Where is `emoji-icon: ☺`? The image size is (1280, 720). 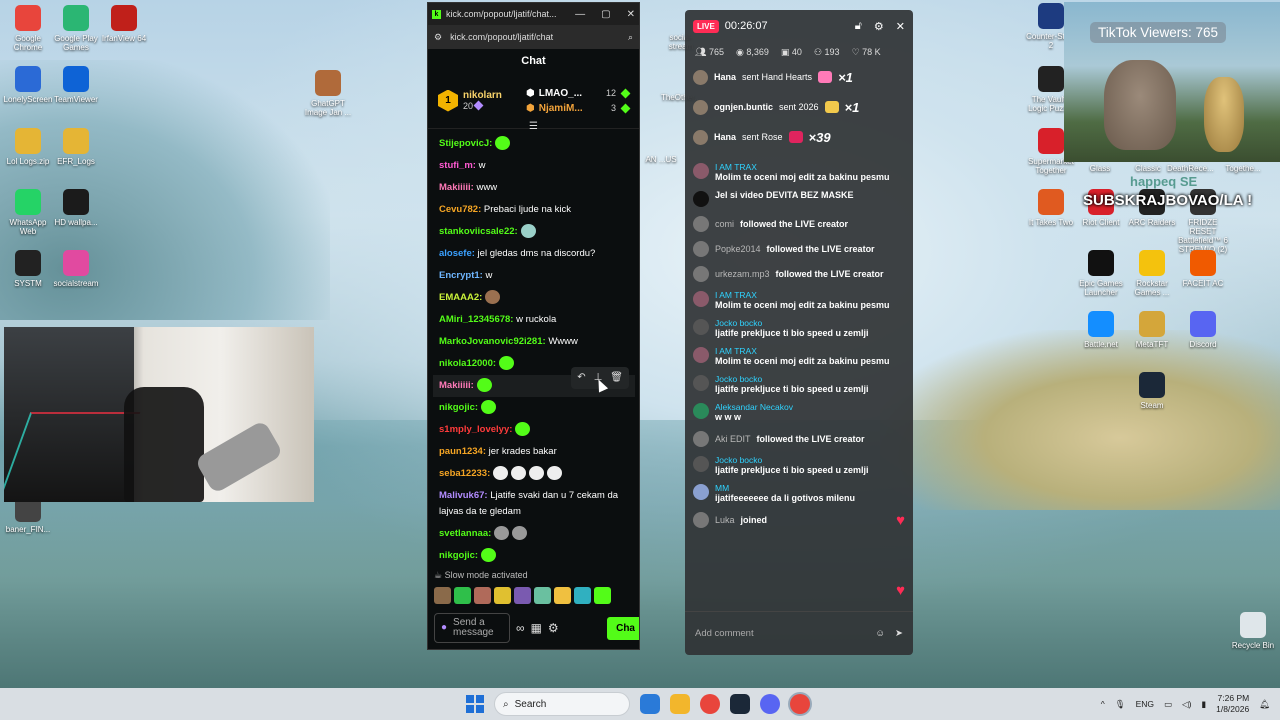
emoji-icon: ☺ is located at coordinates (880, 633).